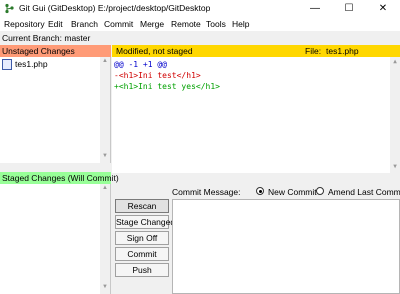 The image size is (400, 294). Describe the element at coordinates (31, 64) in the screenshot. I see `unstaged-file-name: tes1.php` at that location.